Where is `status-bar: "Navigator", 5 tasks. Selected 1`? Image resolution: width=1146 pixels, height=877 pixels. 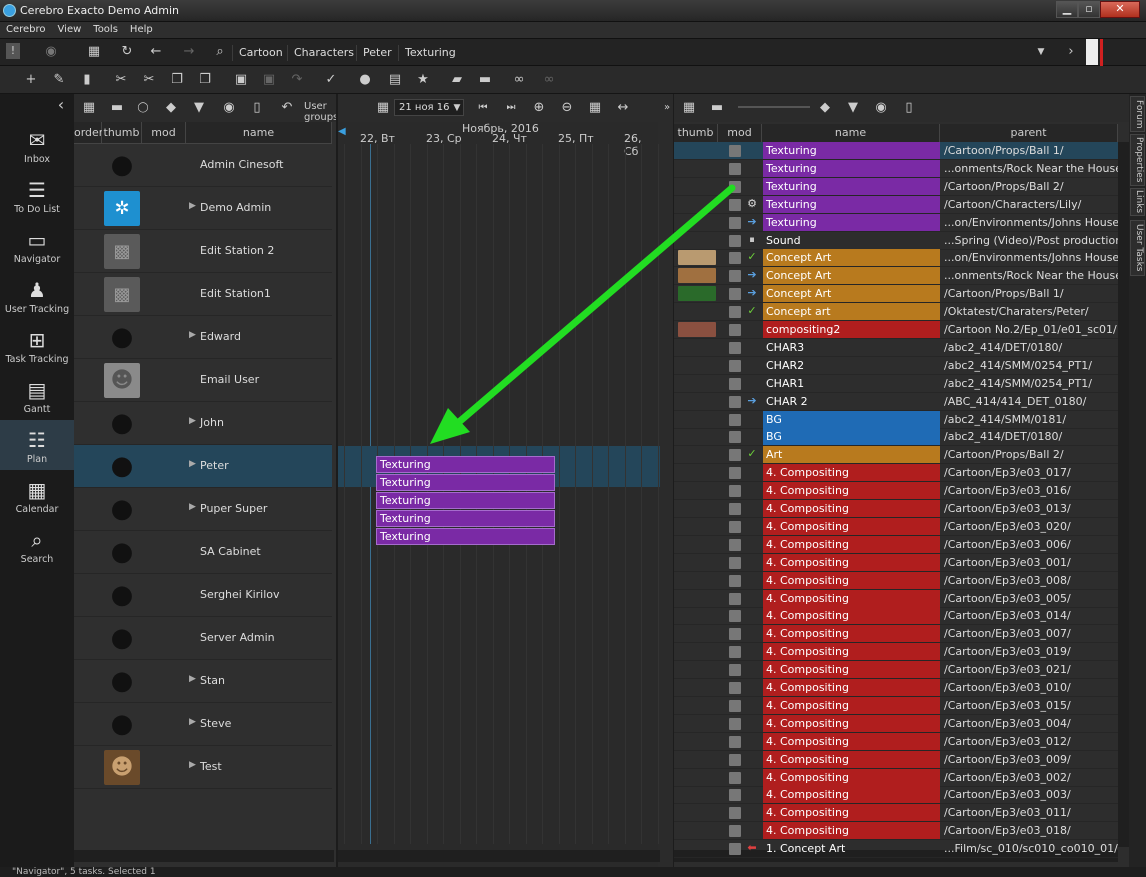 status-bar: "Navigator", 5 tasks. Selected 1 is located at coordinates (573, 872).